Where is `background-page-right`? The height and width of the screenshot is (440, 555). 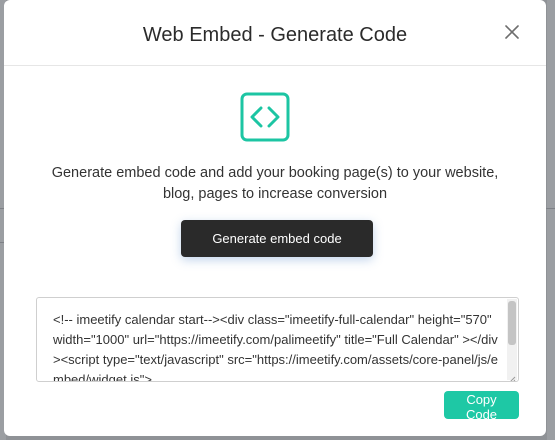 background-page-right is located at coordinates (551, 220).